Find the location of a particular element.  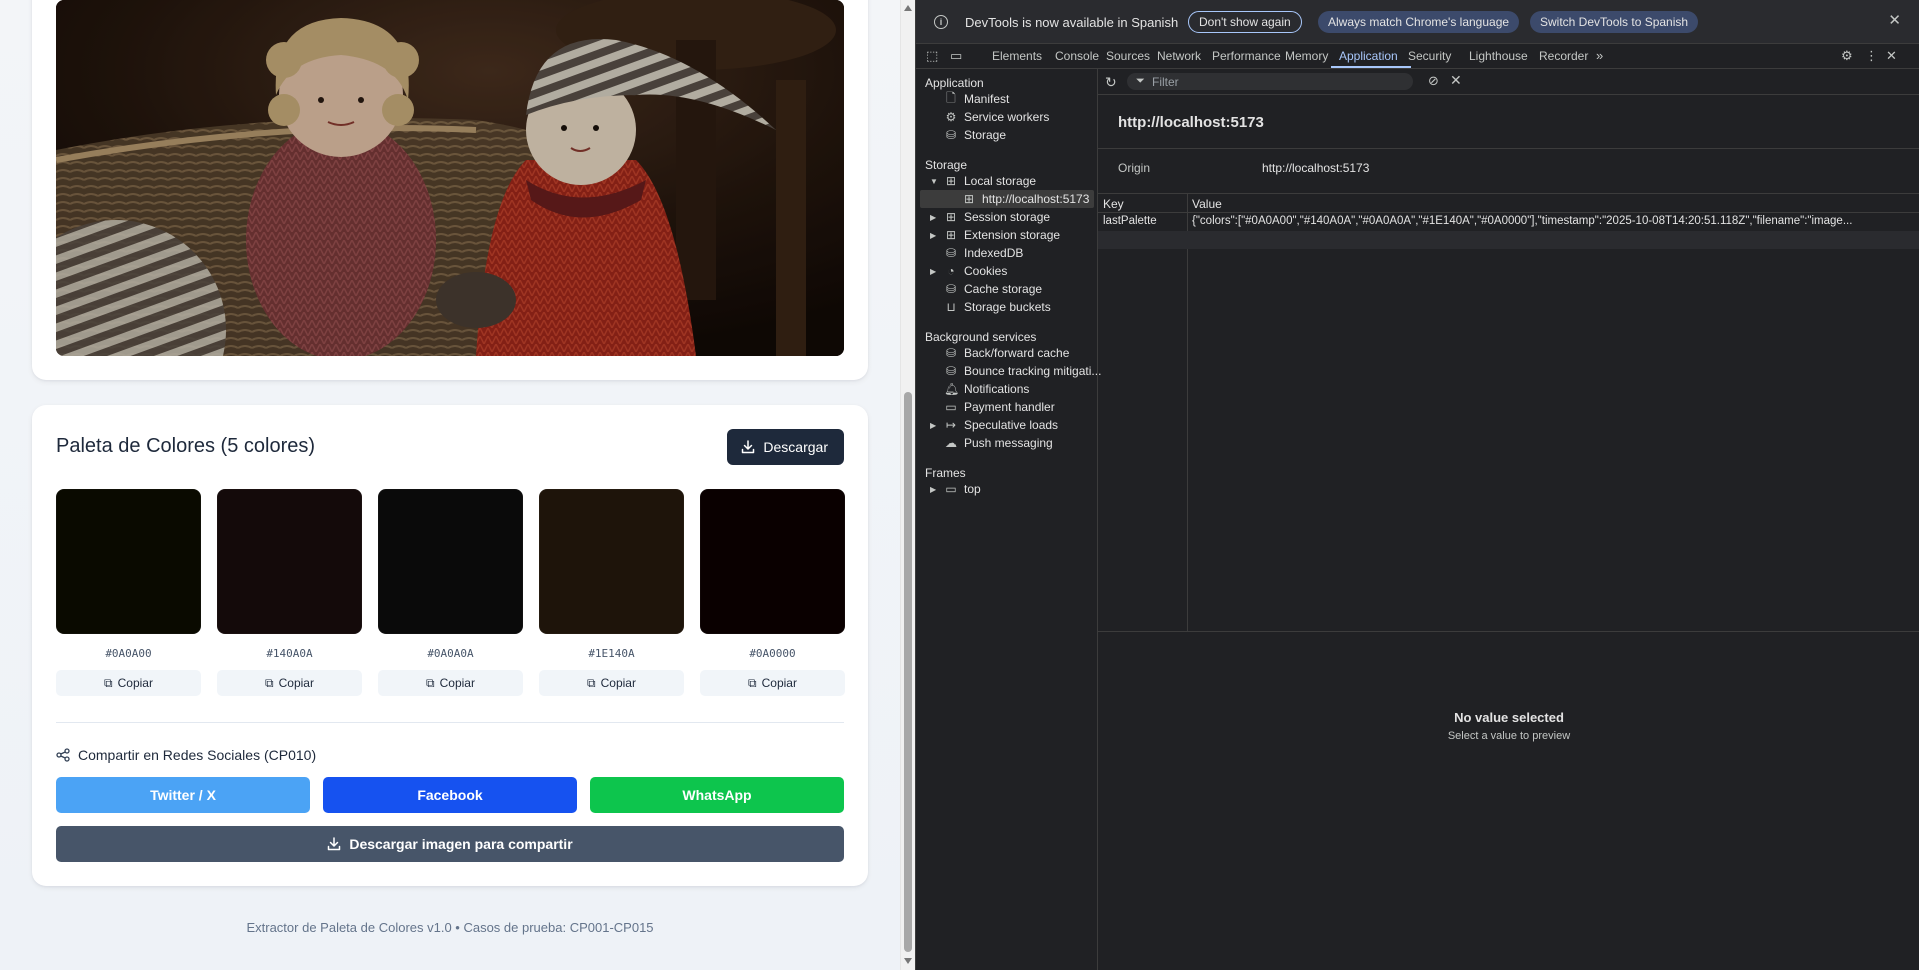

gear-icon: ⚙ is located at coordinates (1847, 56).